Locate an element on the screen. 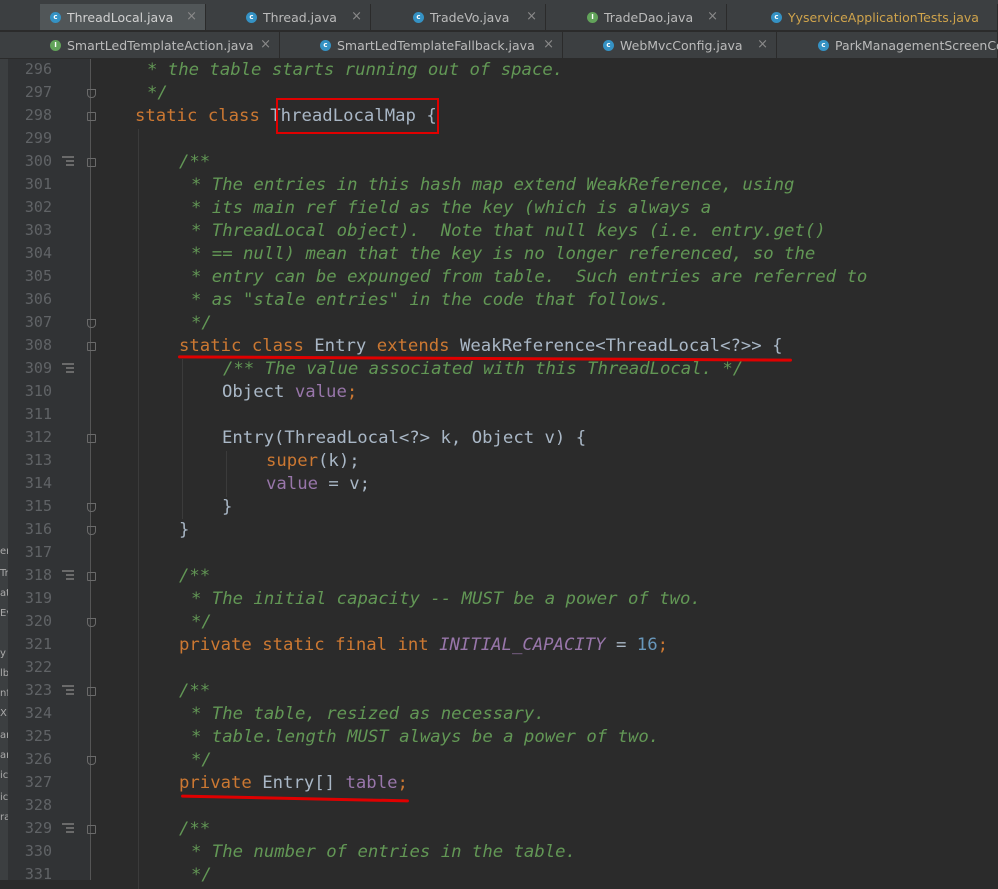 This screenshot has width=998, height=889. code-line-315: } is located at coordinates (227, 507).